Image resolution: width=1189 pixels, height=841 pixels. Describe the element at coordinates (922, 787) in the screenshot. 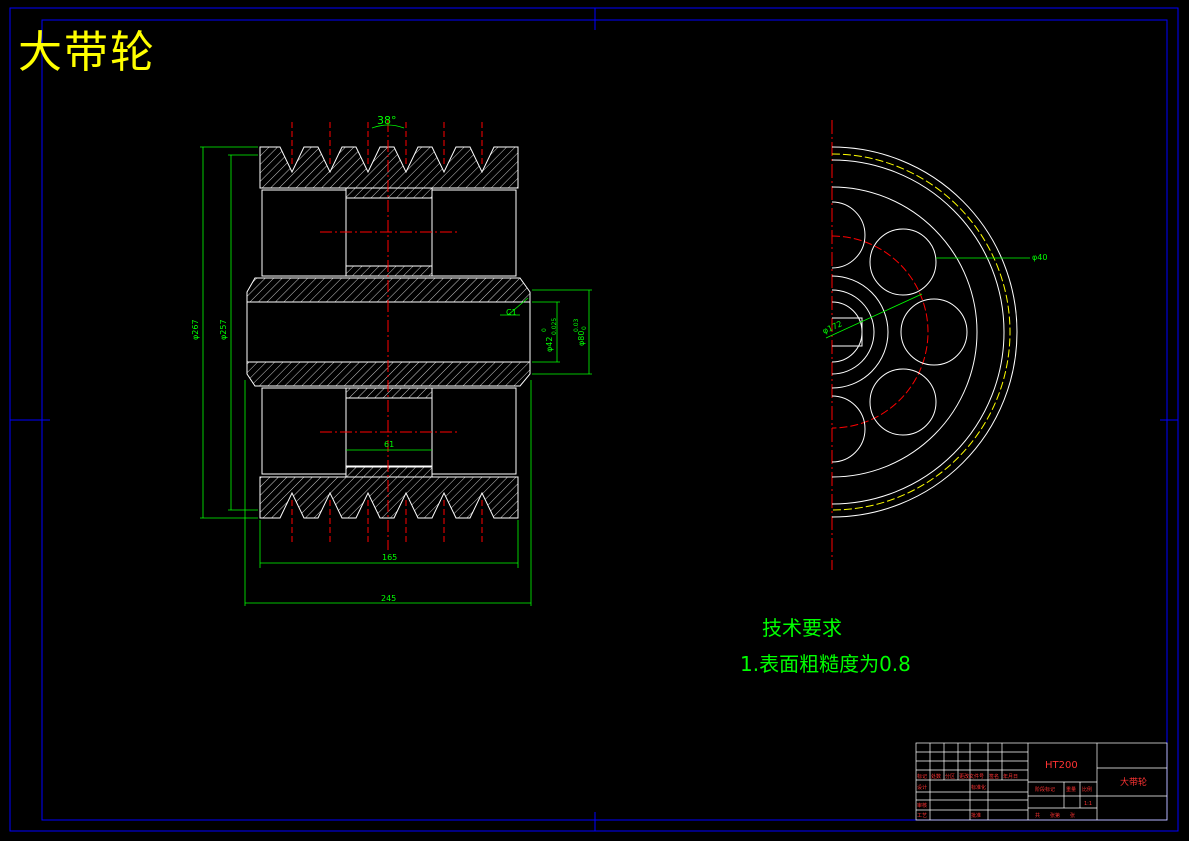

I see `svg-text: 设计` at that location.